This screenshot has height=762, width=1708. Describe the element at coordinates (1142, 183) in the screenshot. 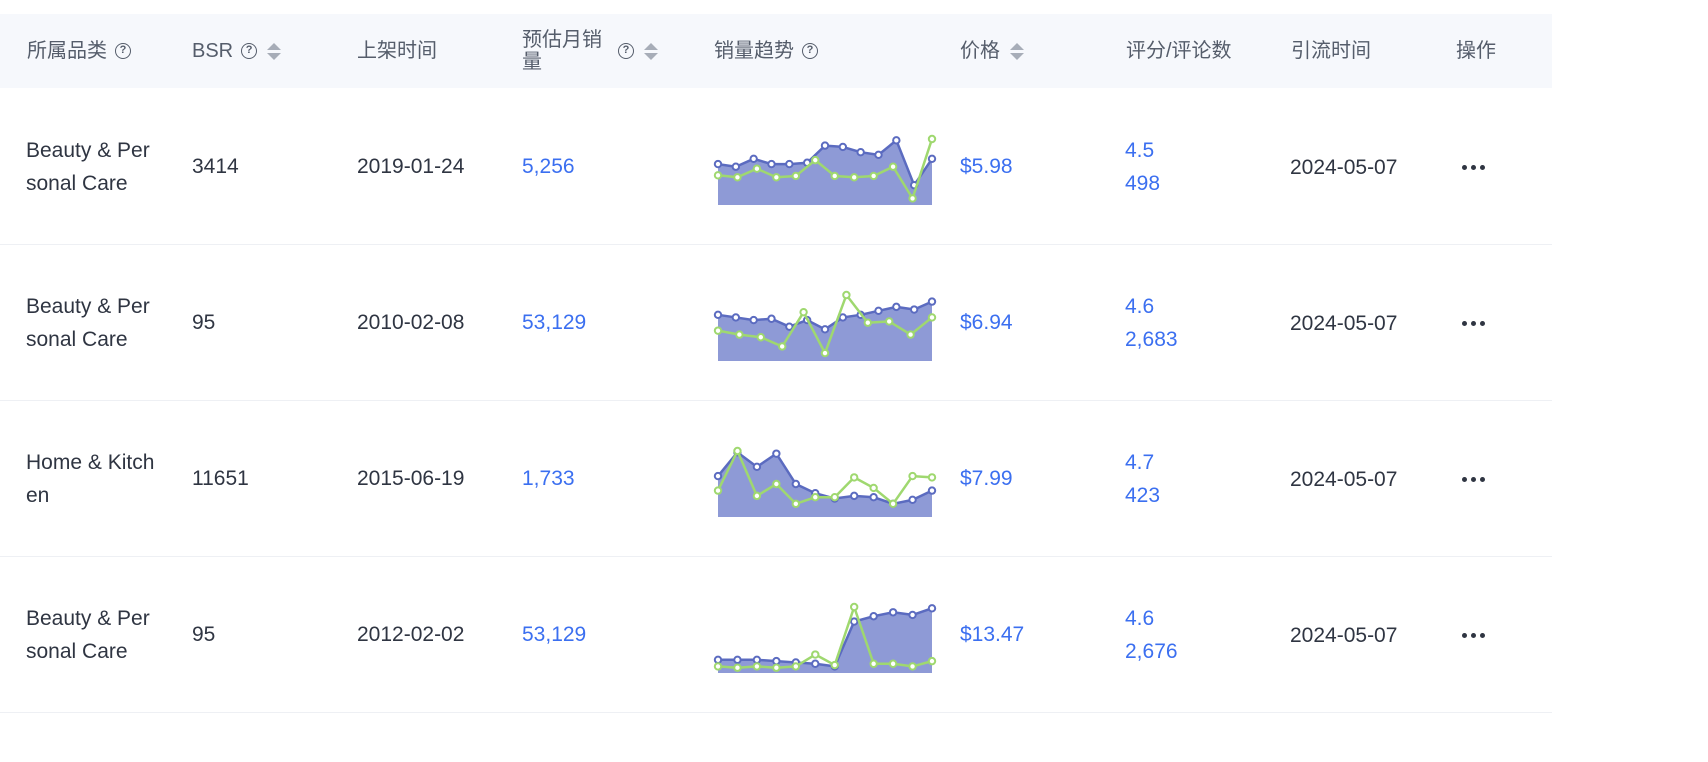

I see `review-count: 498` at that location.